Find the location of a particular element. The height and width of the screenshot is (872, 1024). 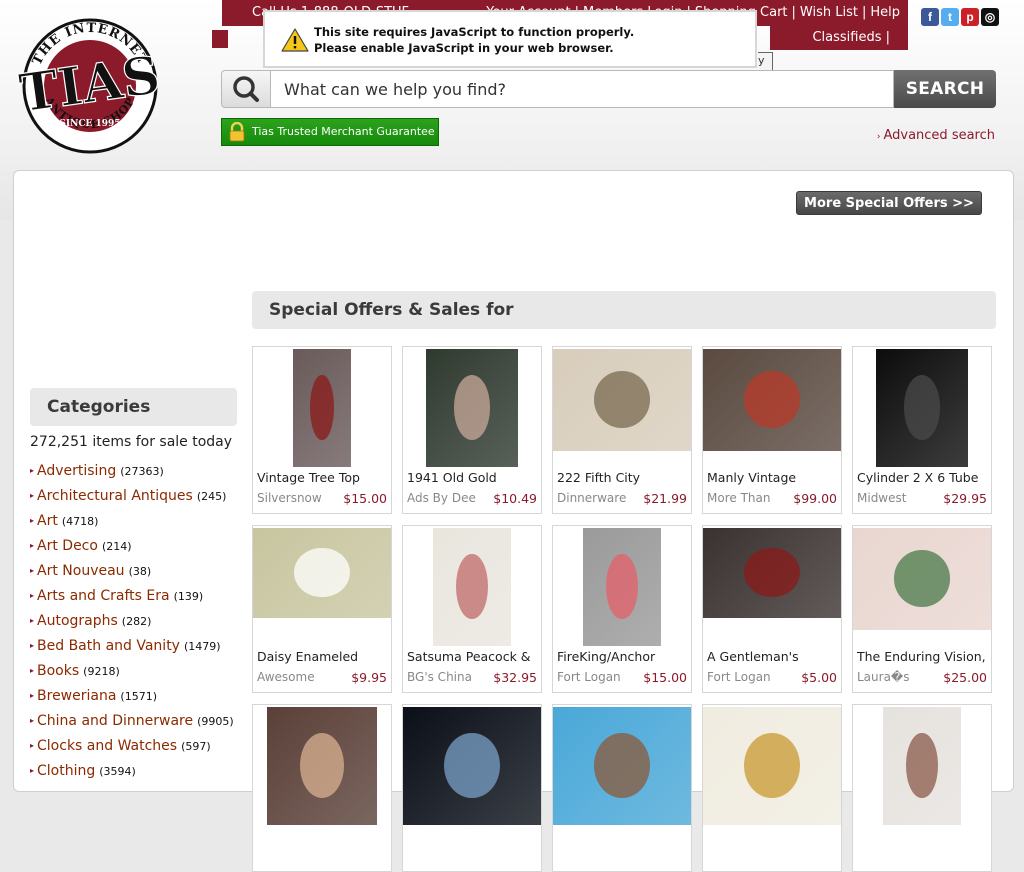

product-seller: Awesome is located at coordinates (286, 677).